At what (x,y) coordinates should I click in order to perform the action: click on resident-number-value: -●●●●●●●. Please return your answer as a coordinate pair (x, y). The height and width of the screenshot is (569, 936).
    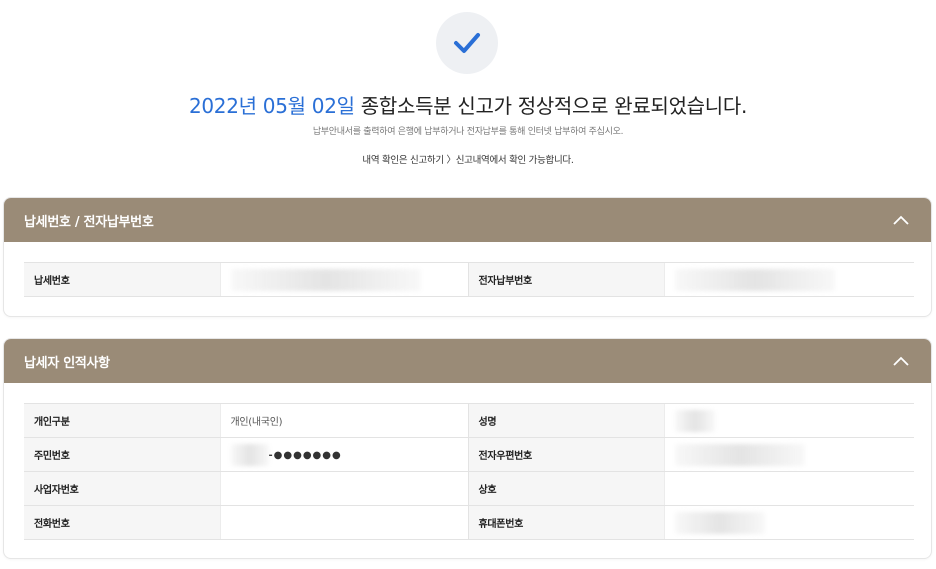
    Looking at the image, I should click on (343, 454).